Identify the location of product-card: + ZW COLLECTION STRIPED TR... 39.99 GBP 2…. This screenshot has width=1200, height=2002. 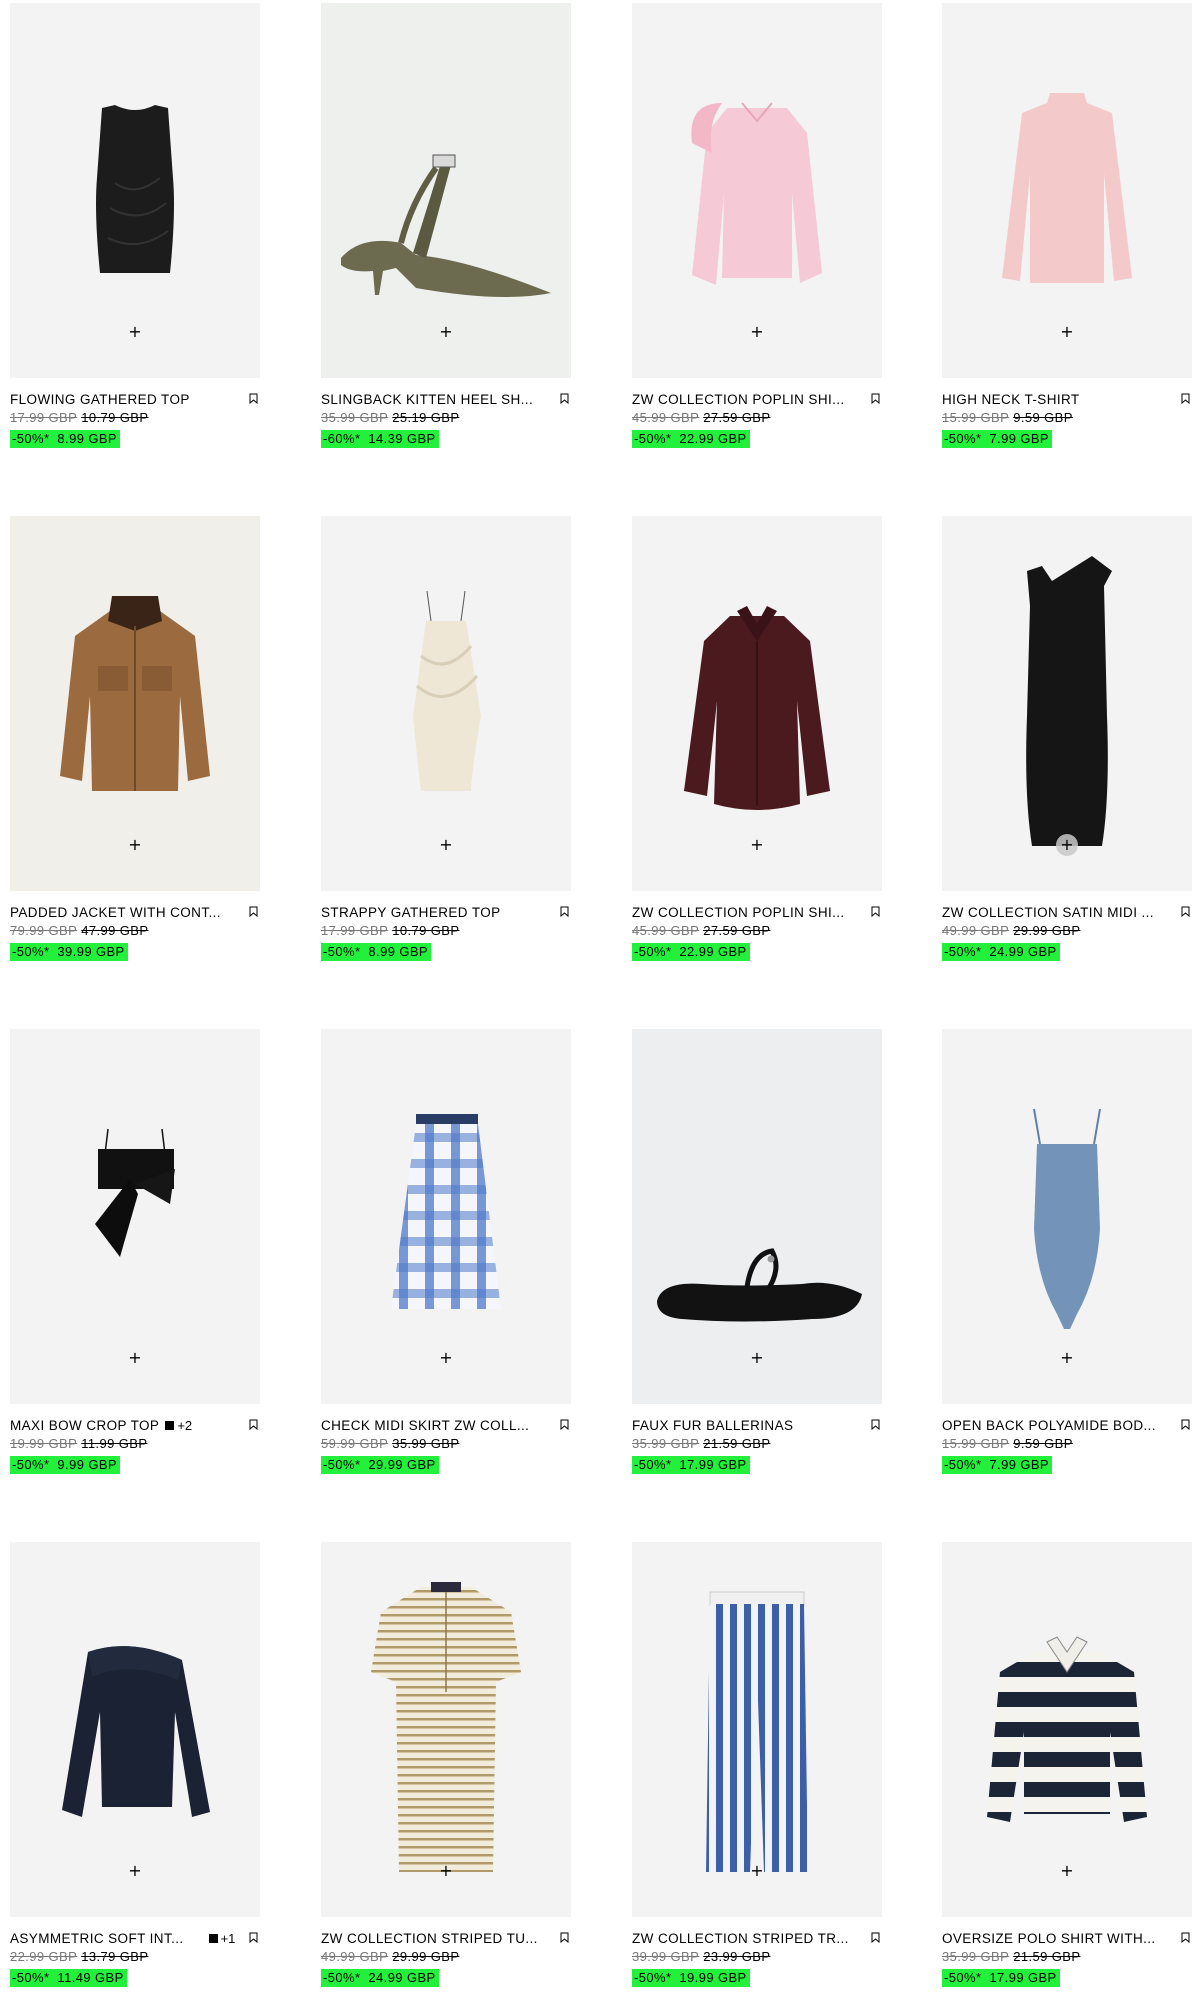
(757, 1764).